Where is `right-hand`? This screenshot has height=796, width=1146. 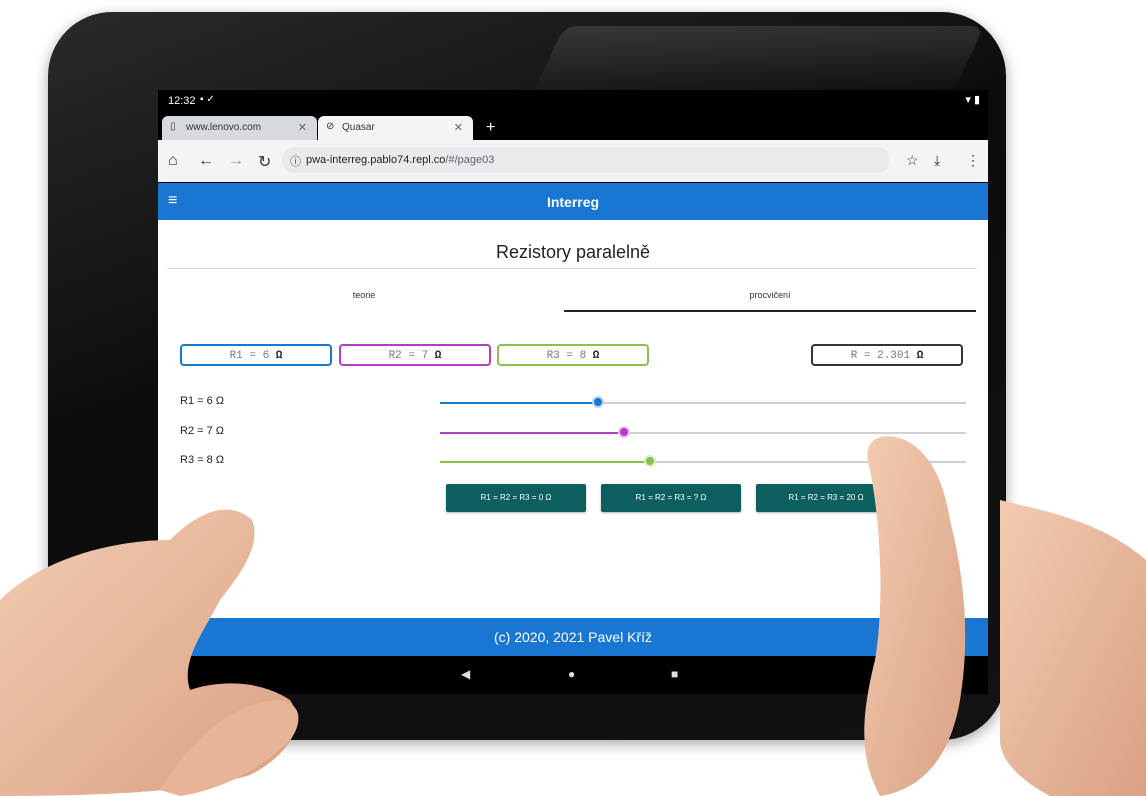
right-hand is located at coordinates (1073, 648).